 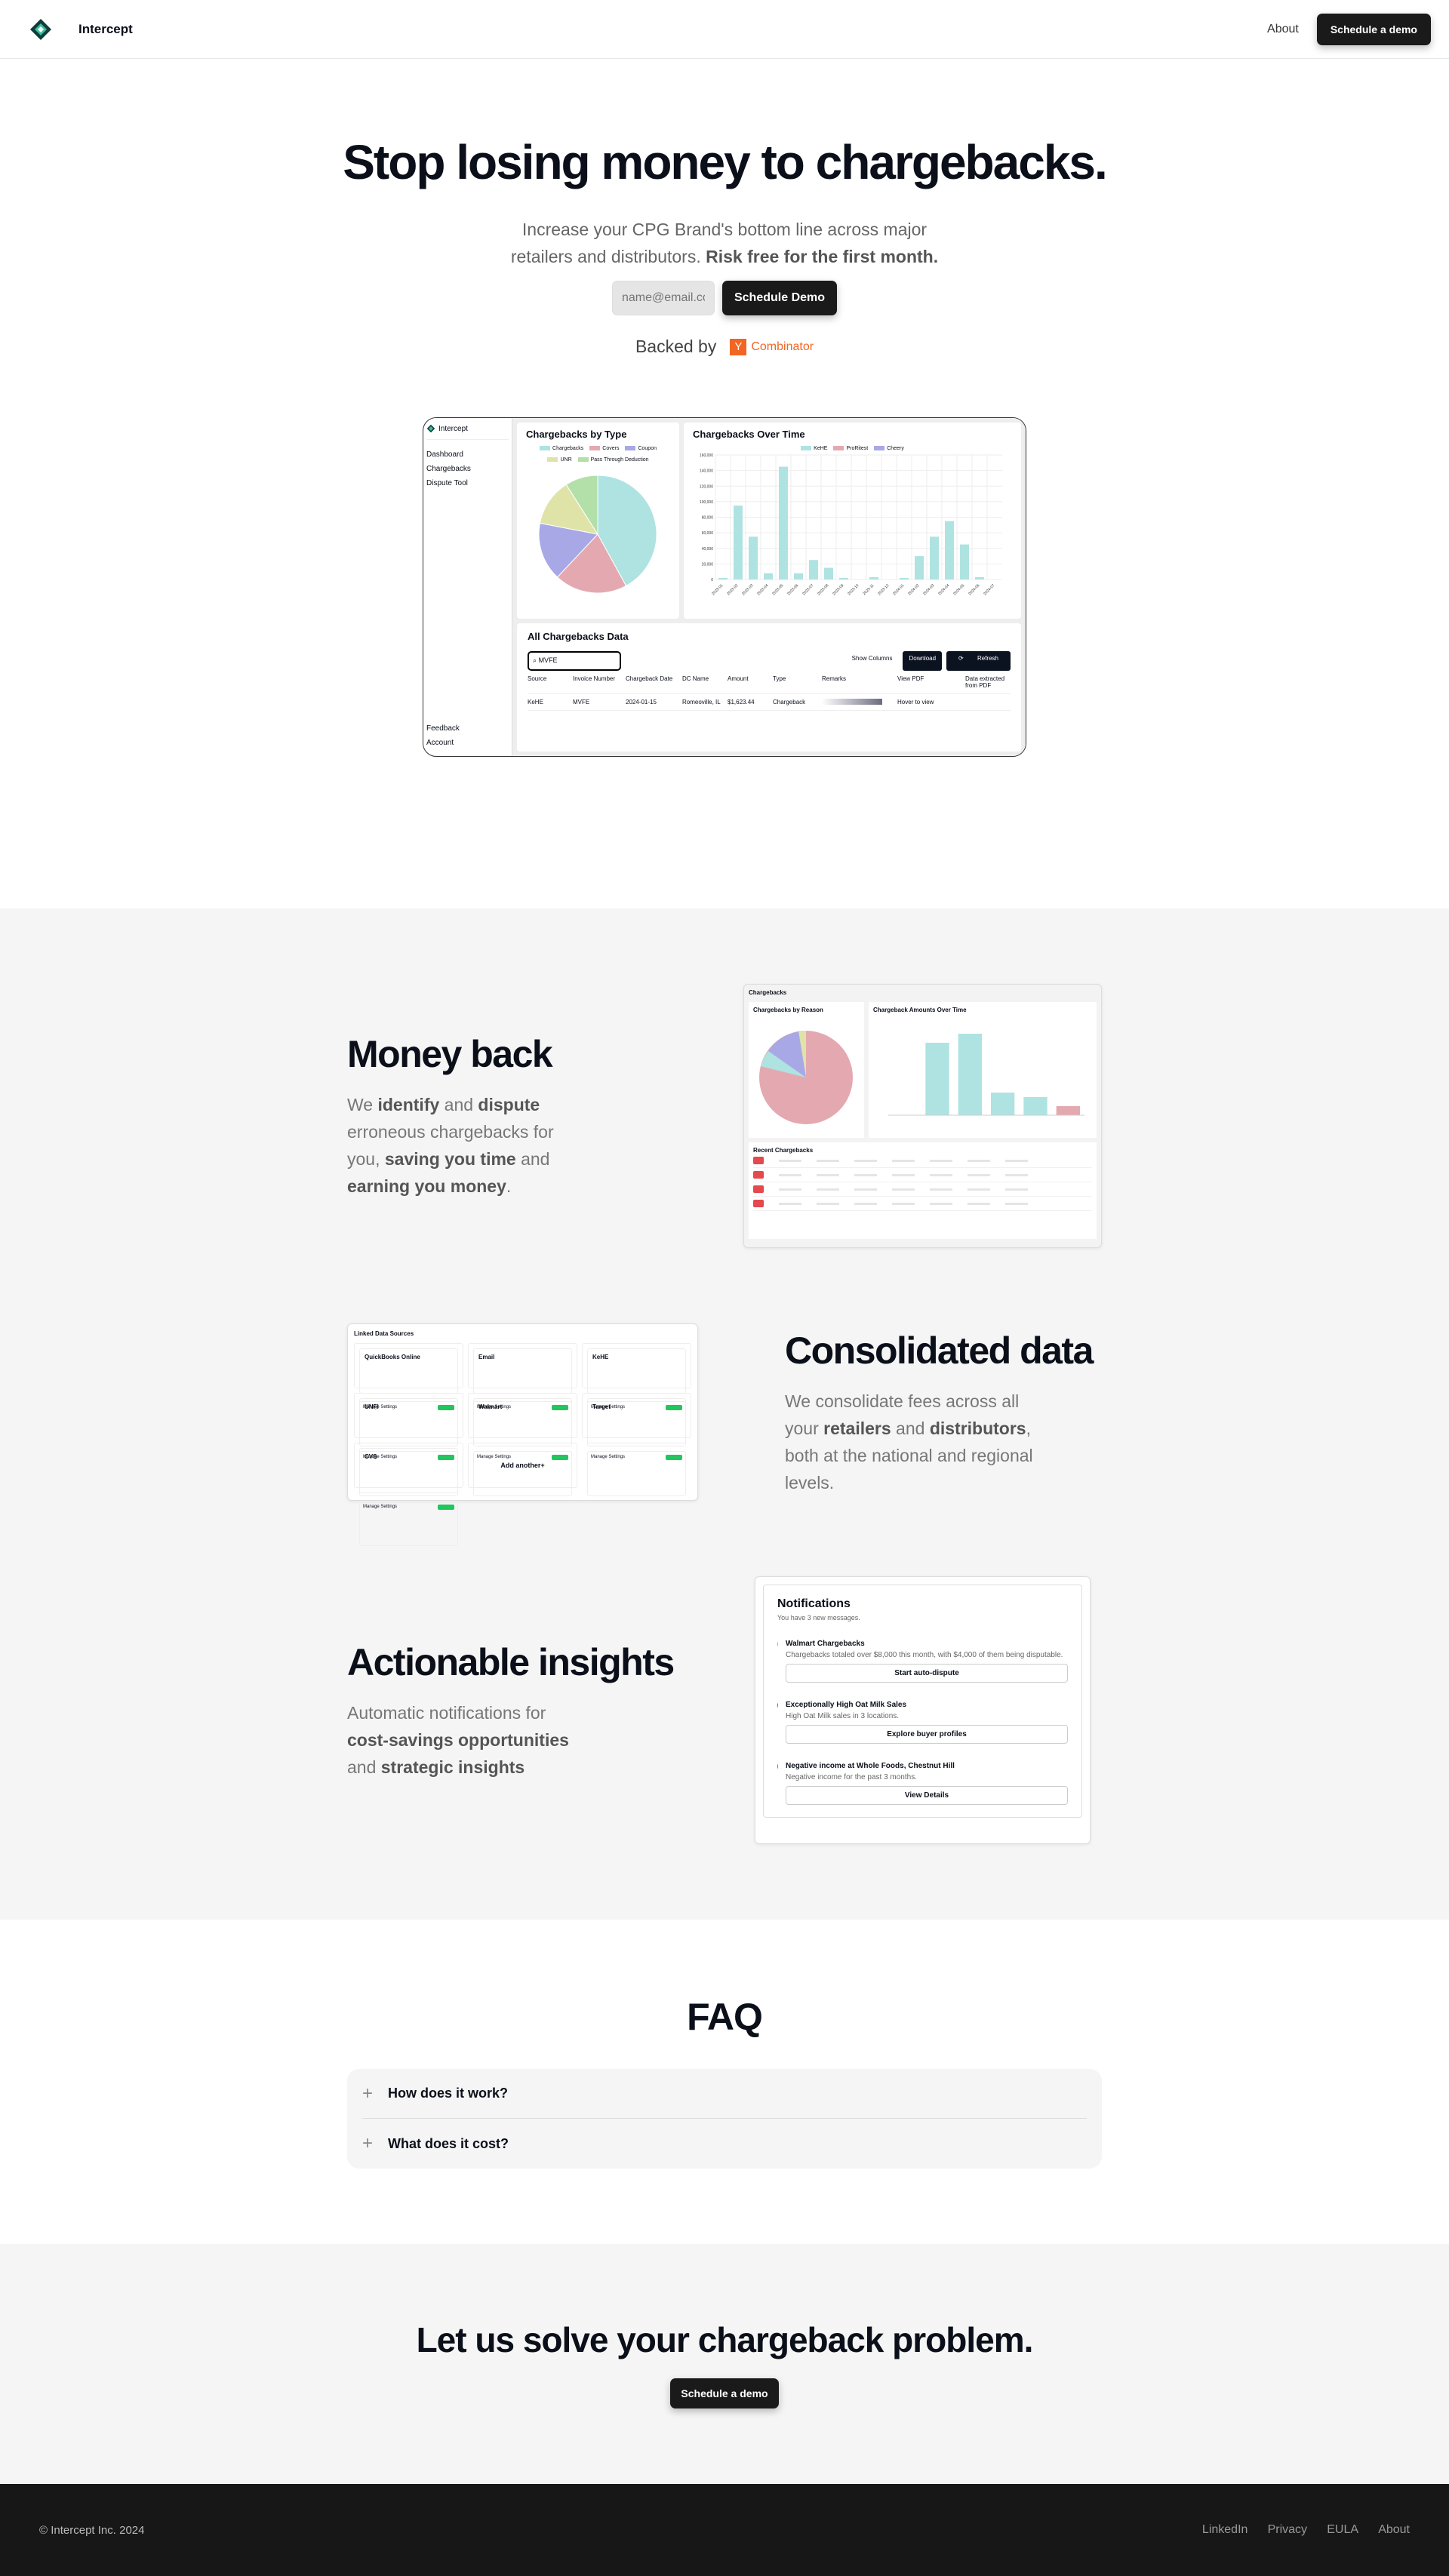 I want to click on legend-item: UNR, so click(x=559, y=460).